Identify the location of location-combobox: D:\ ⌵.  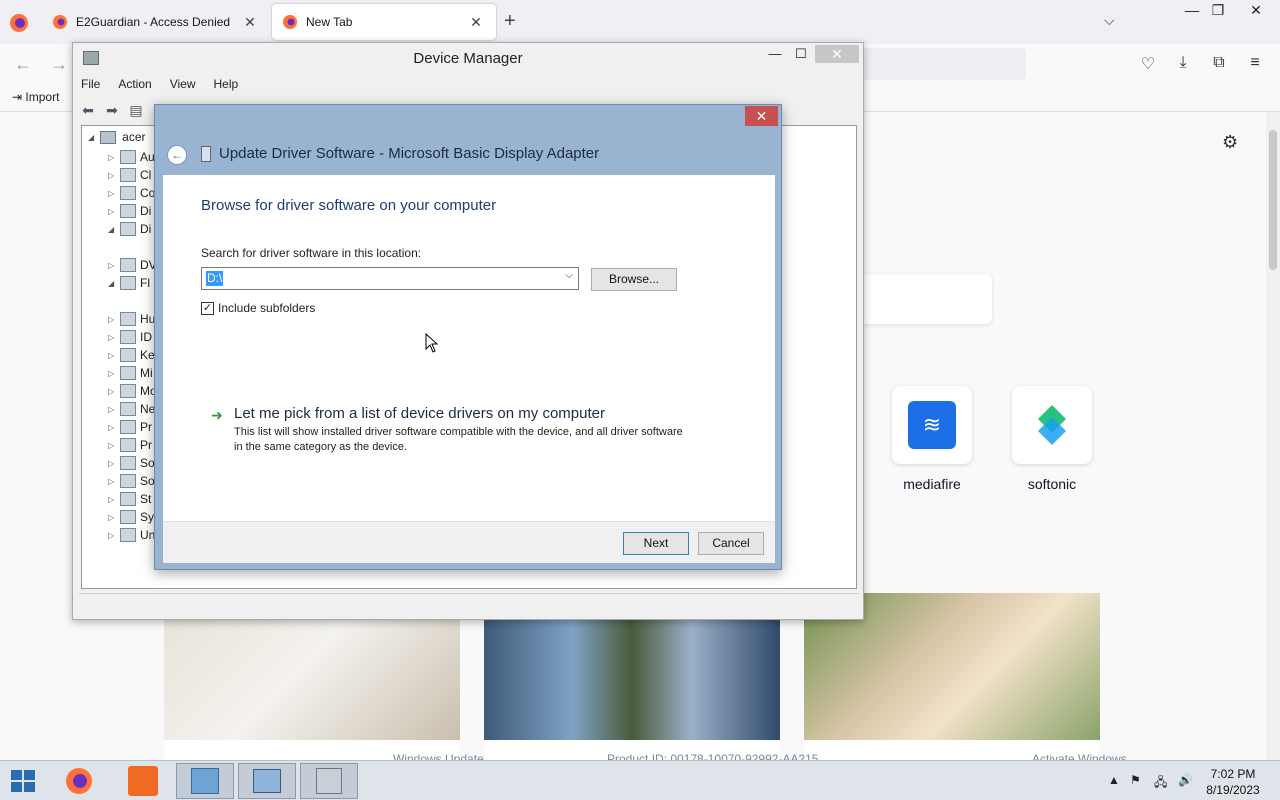
(390, 278).